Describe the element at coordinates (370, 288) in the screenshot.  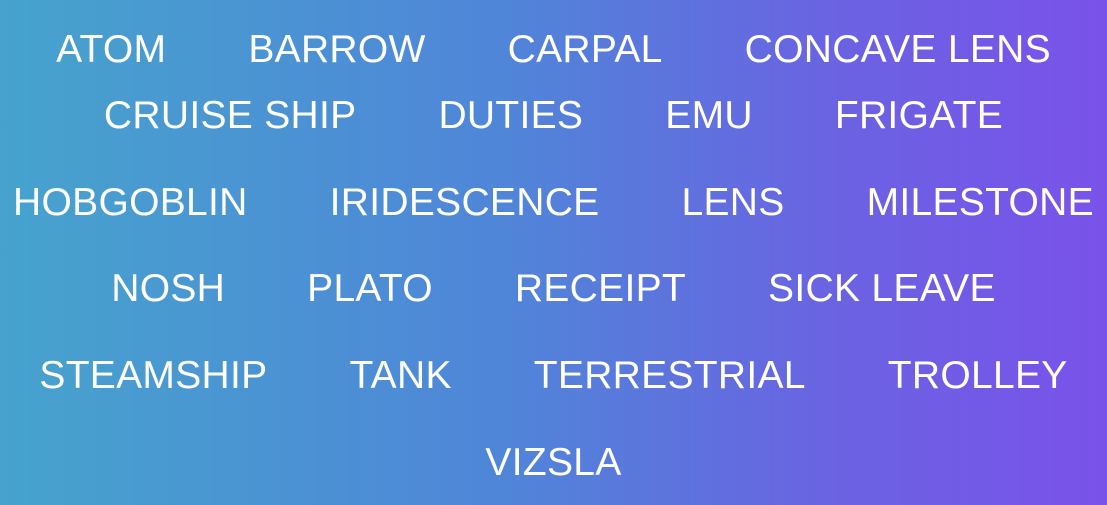
I see `word-tile: PLATO` at that location.